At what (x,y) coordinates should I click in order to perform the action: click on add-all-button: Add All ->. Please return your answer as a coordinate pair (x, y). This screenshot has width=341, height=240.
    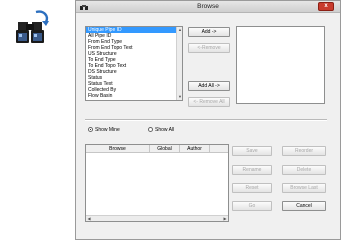
    Looking at the image, I should click on (209, 86).